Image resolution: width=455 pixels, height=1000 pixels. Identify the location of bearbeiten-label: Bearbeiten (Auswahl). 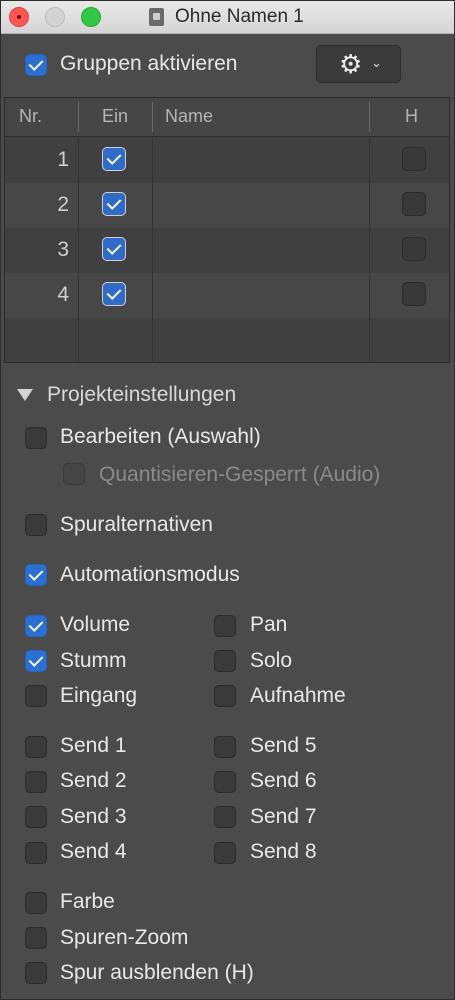
(160, 436).